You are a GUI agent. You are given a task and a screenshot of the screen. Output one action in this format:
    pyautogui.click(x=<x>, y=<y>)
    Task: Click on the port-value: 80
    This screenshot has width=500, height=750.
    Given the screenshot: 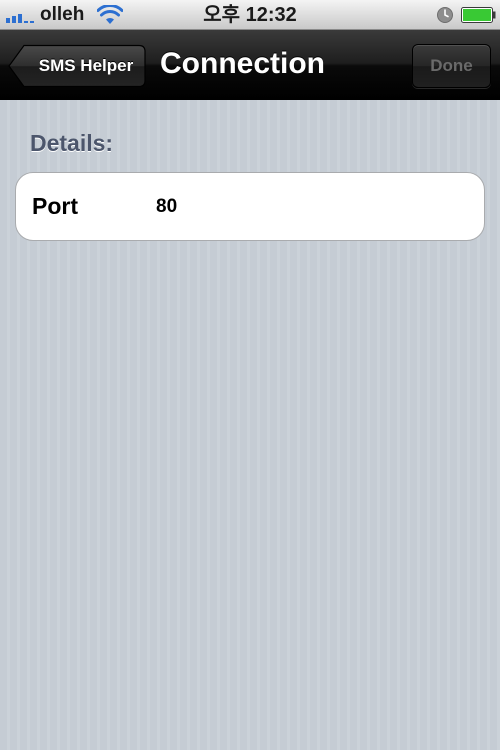 What is the action you would take?
    pyautogui.click(x=166, y=206)
    